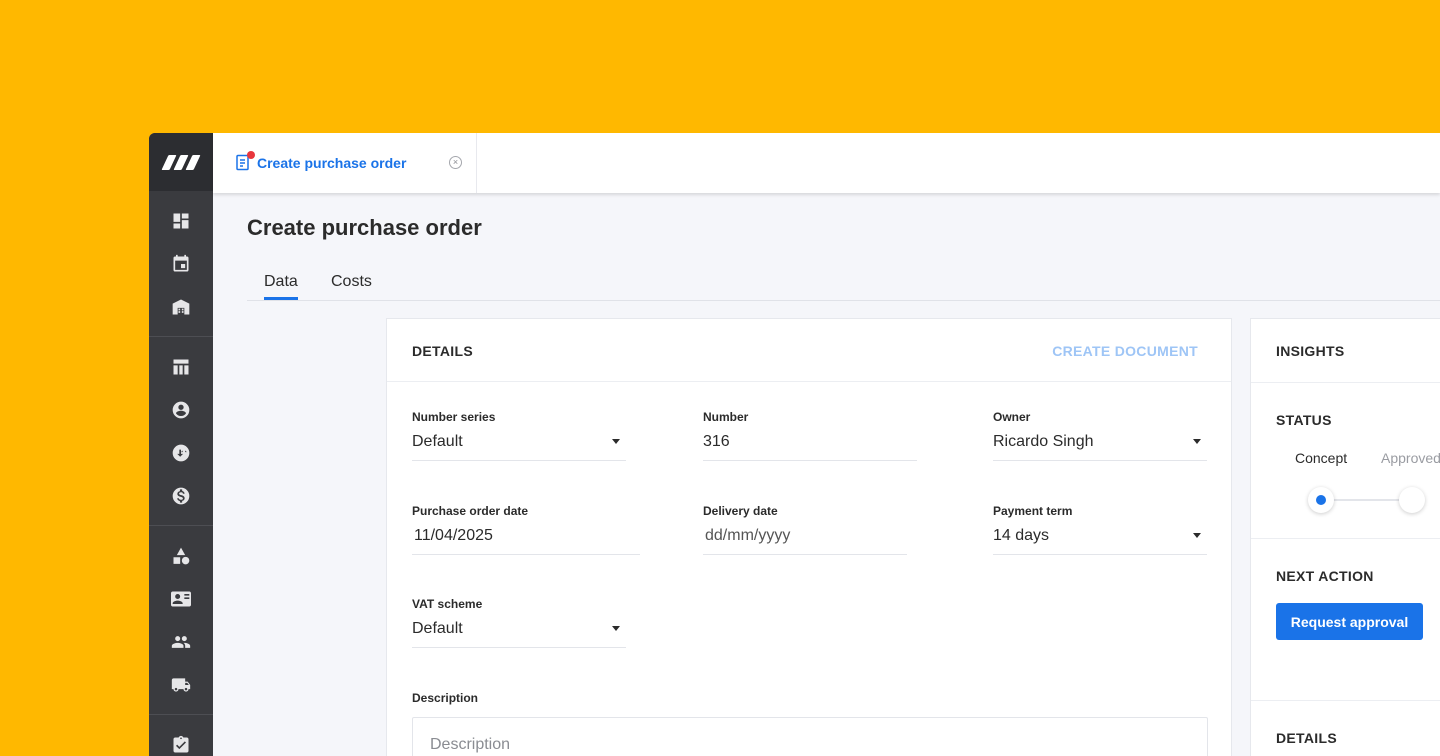  I want to click on sidebar-item-finance, so click(181, 495).